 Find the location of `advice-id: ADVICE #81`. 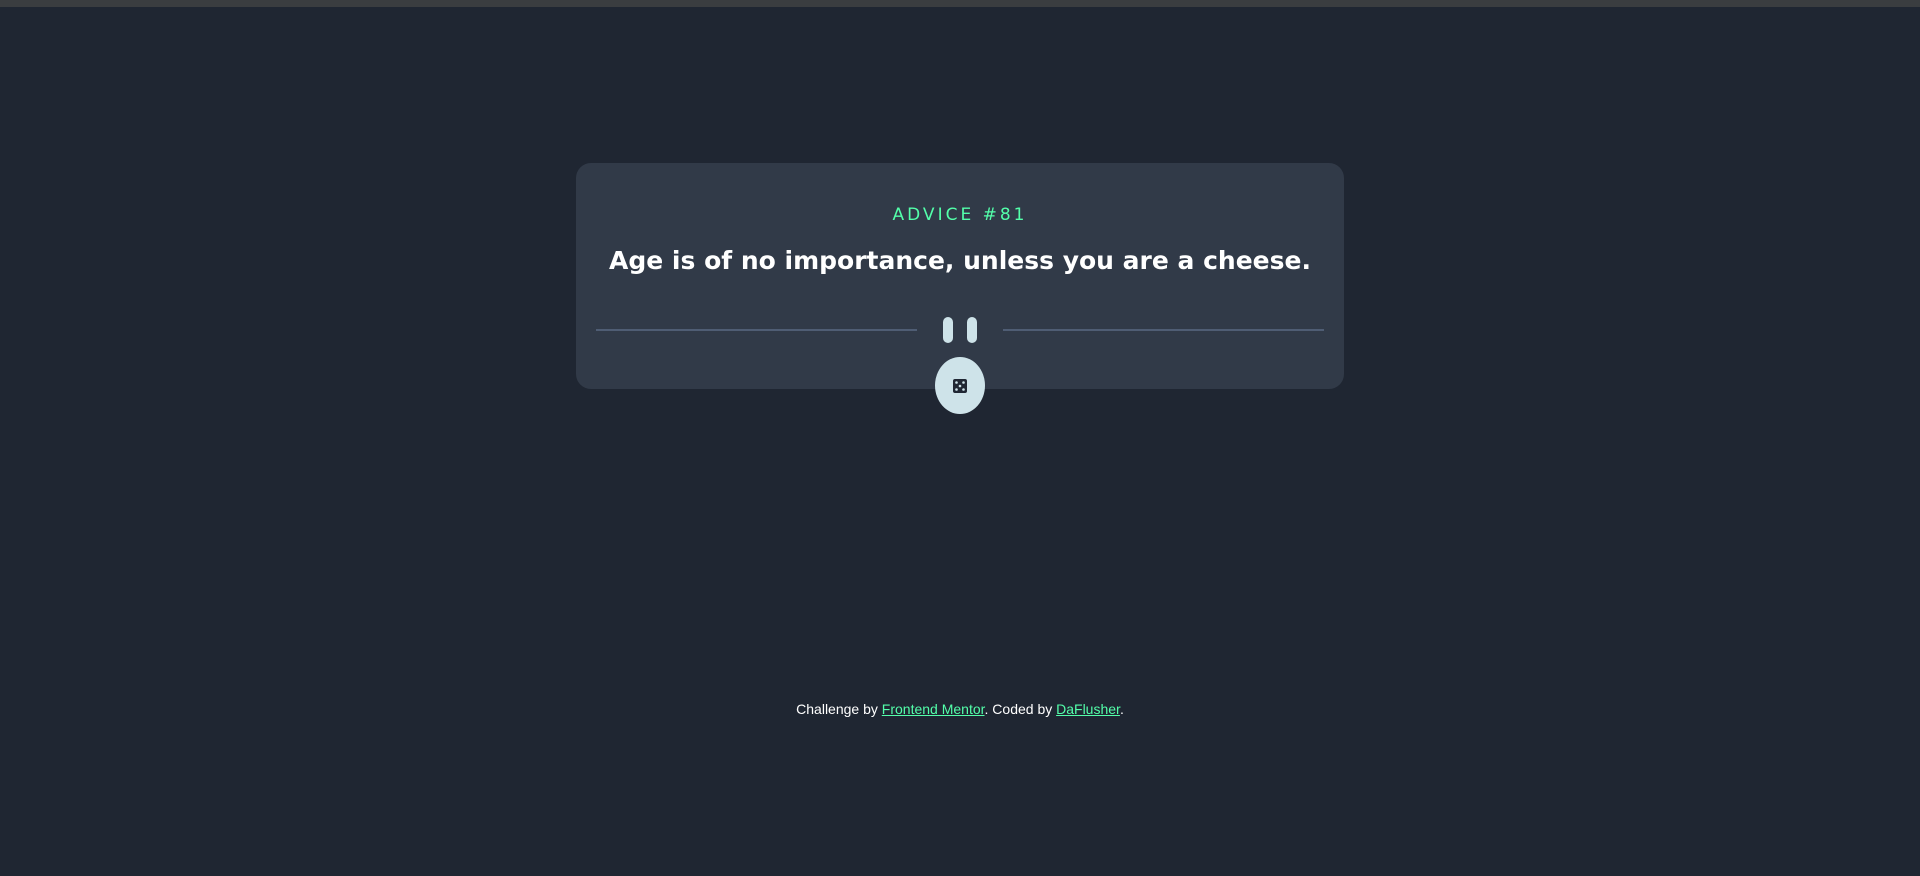

advice-id: ADVICE #81 is located at coordinates (960, 215).